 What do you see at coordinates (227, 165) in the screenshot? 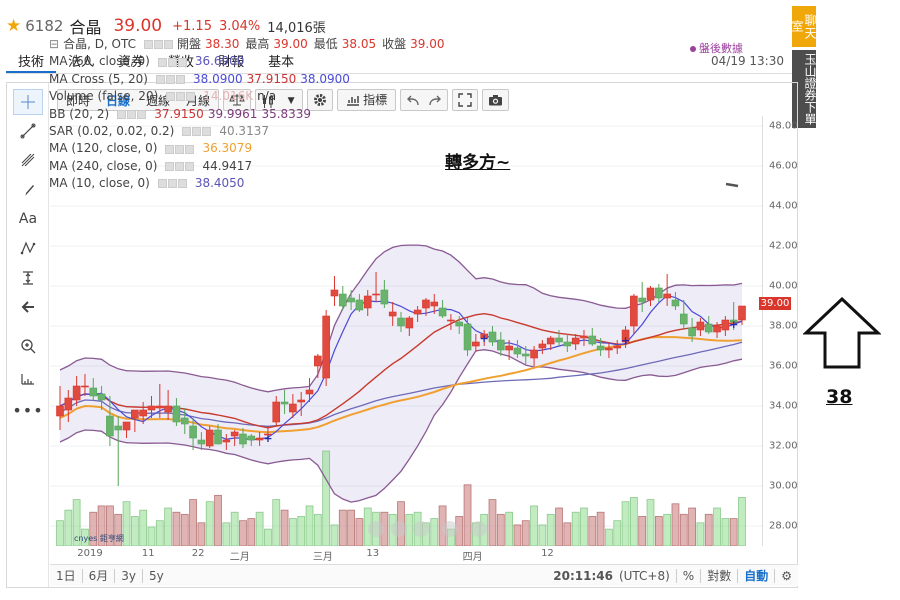
I see `legend-value: 44.9417` at bounding box center [227, 165].